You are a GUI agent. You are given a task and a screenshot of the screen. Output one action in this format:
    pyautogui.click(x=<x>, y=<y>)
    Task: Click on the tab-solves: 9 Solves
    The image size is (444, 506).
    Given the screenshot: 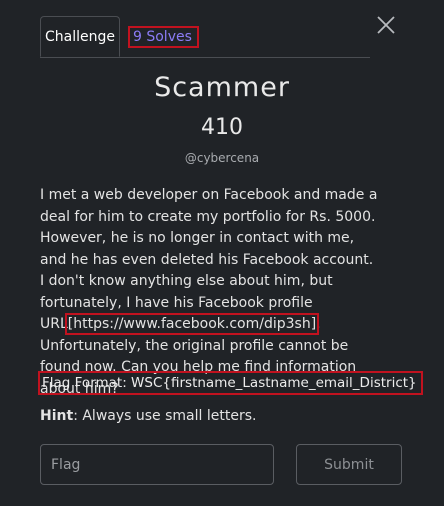 What is the action you would take?
    pyautogui.click(x=163, y=37)
    